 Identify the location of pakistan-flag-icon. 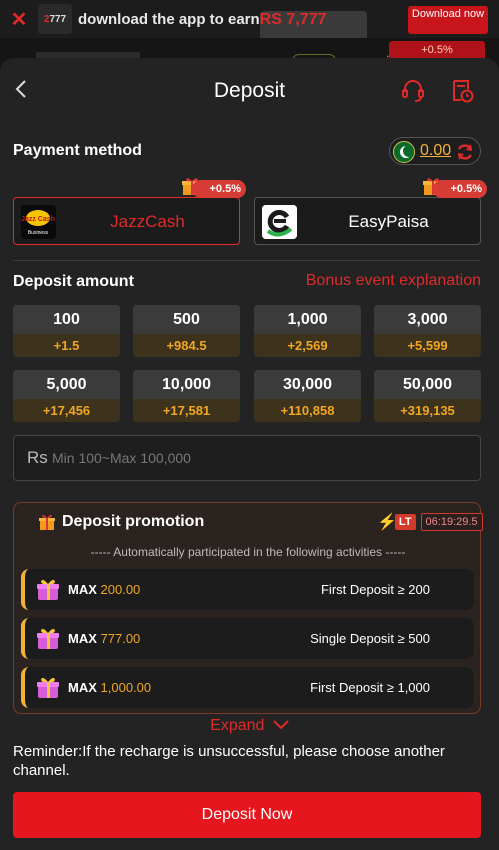
(404, 152).